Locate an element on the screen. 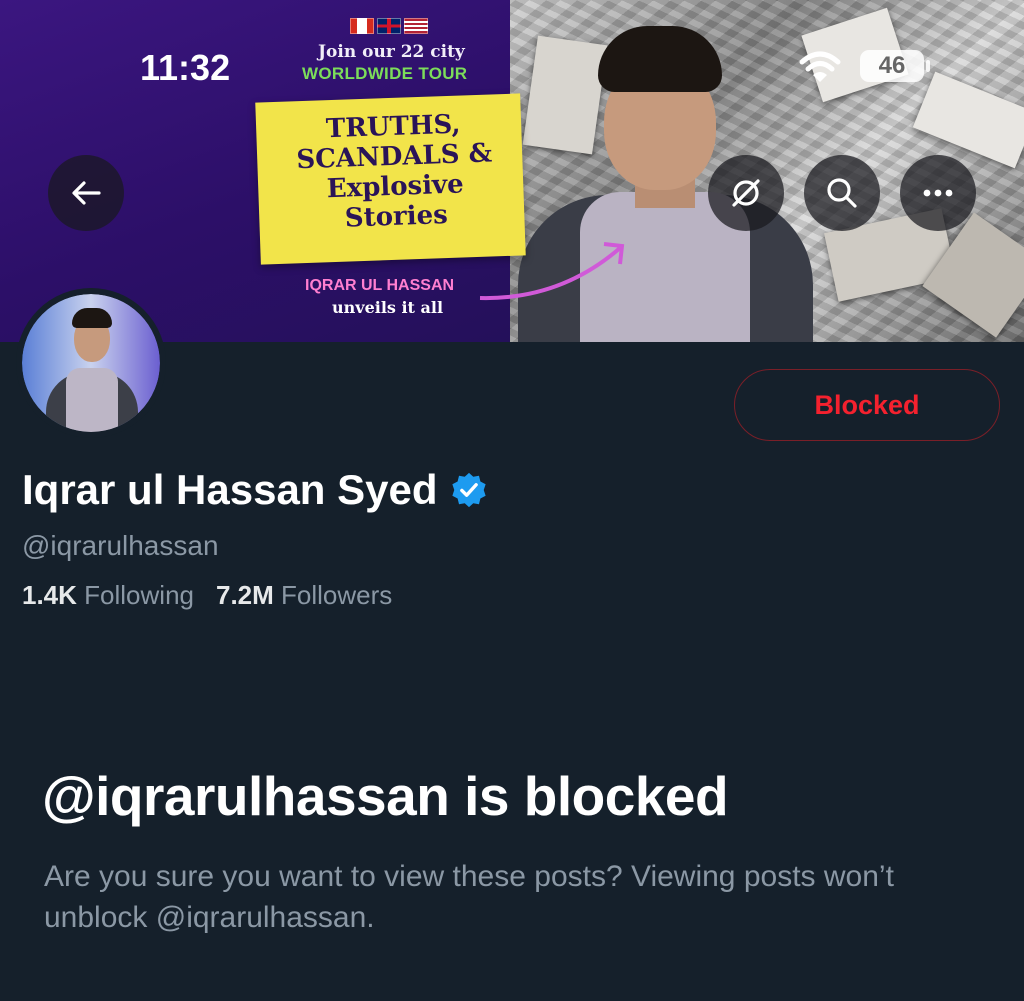 The image size is (1024, 1001). battery-icon: 46 is located at coordinates (892, 66).